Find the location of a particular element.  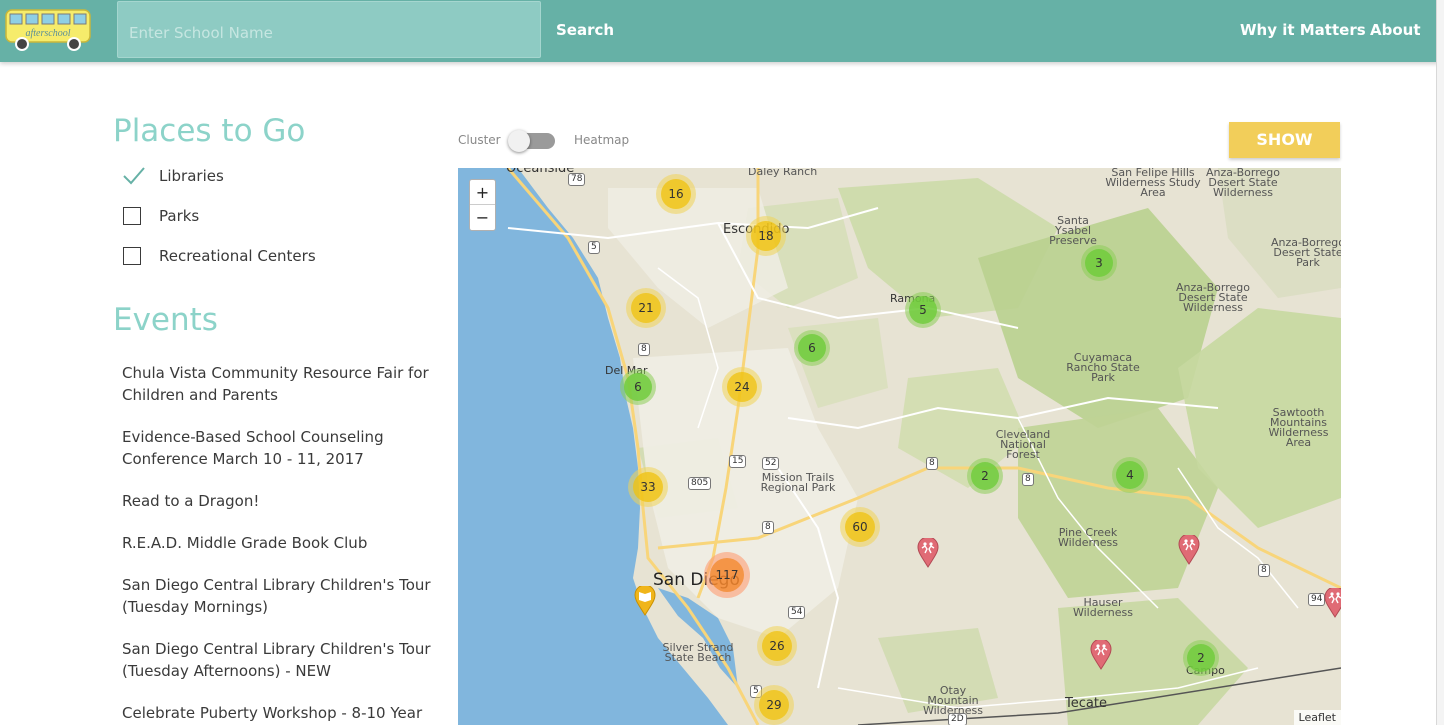

filter-recreational-centers: Recreational Centers is located at coordinates (219, 256).